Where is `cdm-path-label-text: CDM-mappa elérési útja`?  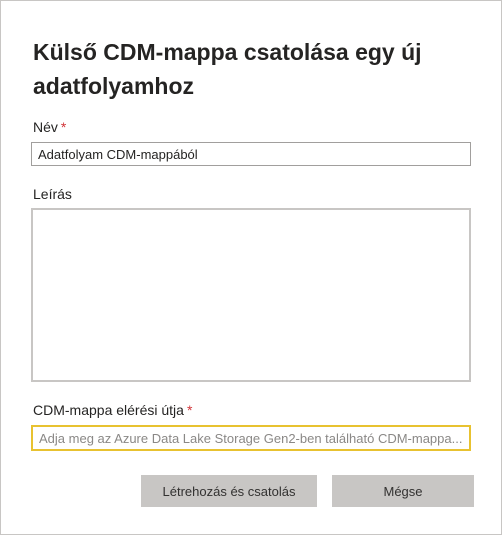 cdm-path-label-text: CDM-mappa elérési útja is located at coordinates (108, 410).